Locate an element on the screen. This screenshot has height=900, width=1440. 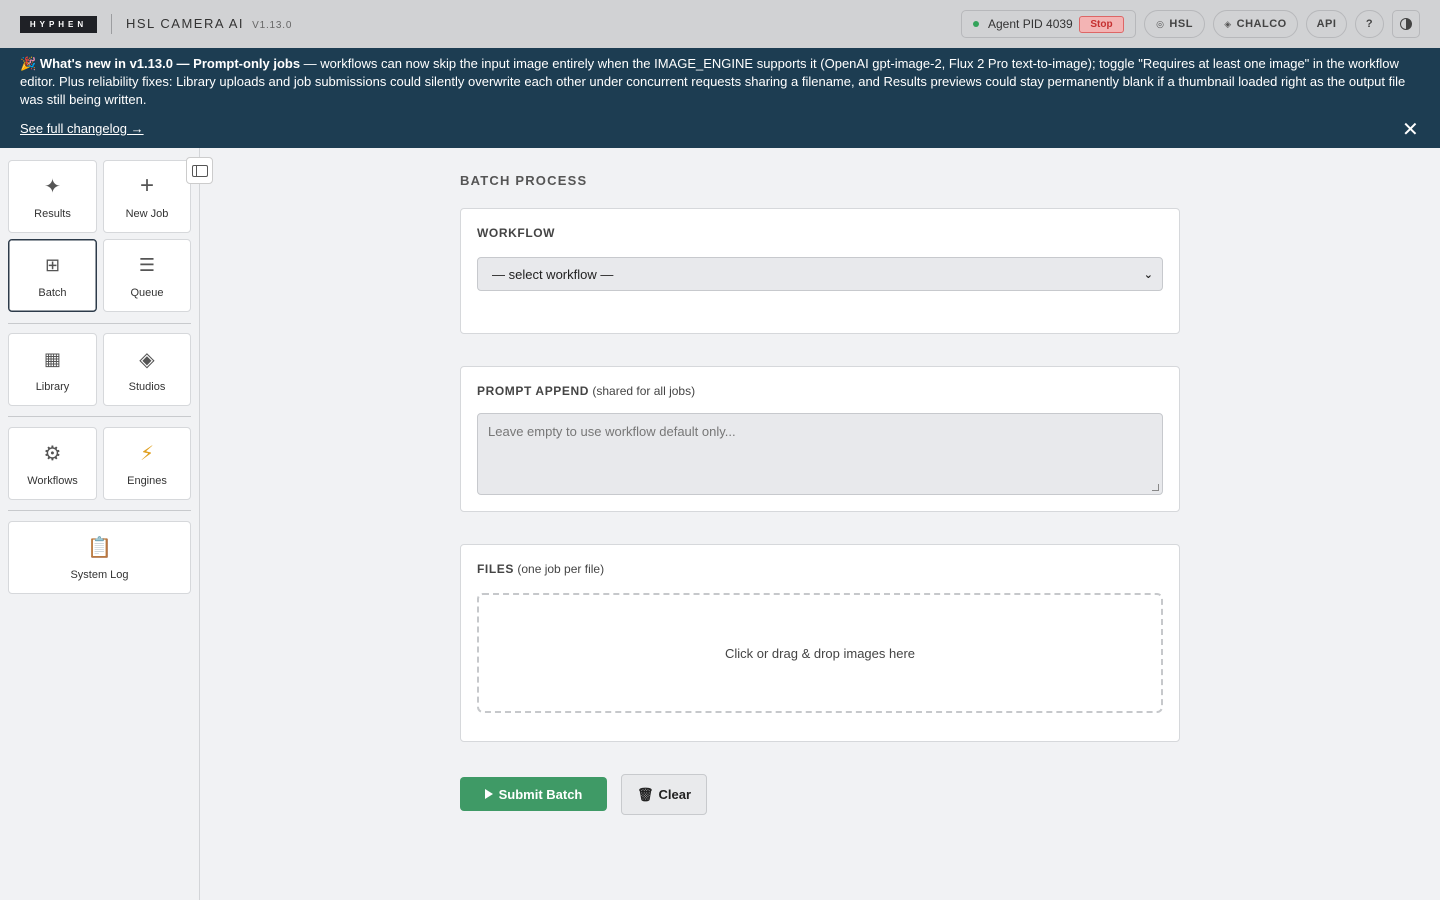
agent-status-dot-icon is located at coordinates (976, 24).